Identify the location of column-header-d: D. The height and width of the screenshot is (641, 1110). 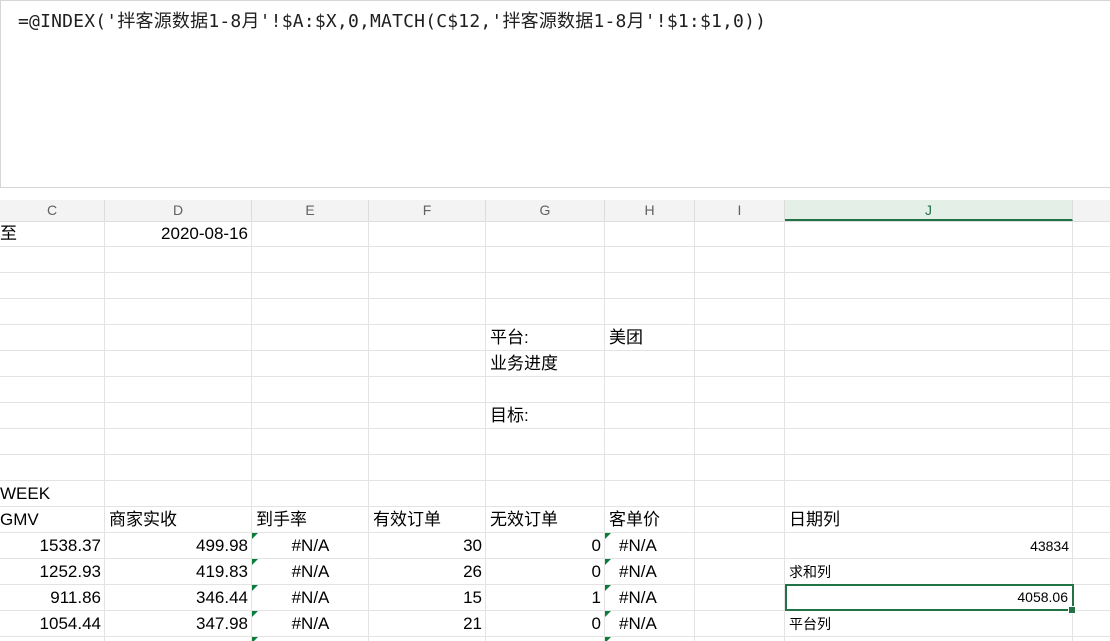
(178, 210).